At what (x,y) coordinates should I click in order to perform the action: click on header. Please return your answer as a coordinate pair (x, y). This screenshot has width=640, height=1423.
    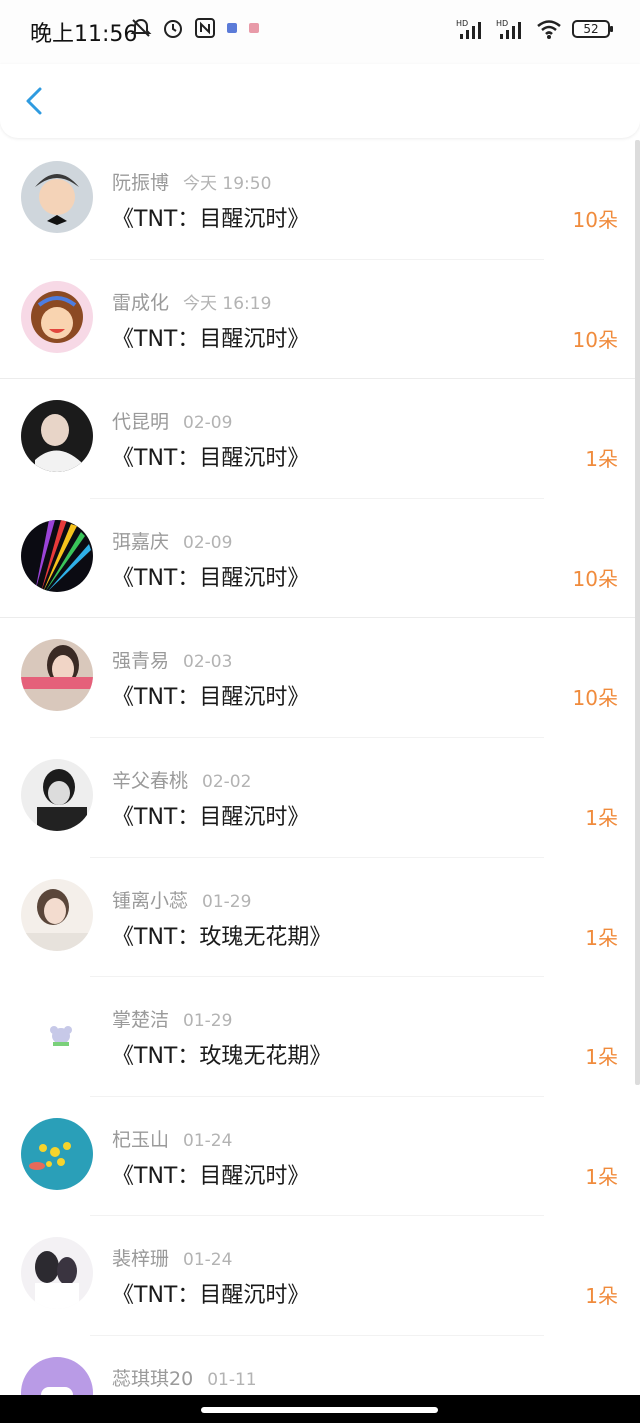
    Looking at the image, I should click on (320, 101).